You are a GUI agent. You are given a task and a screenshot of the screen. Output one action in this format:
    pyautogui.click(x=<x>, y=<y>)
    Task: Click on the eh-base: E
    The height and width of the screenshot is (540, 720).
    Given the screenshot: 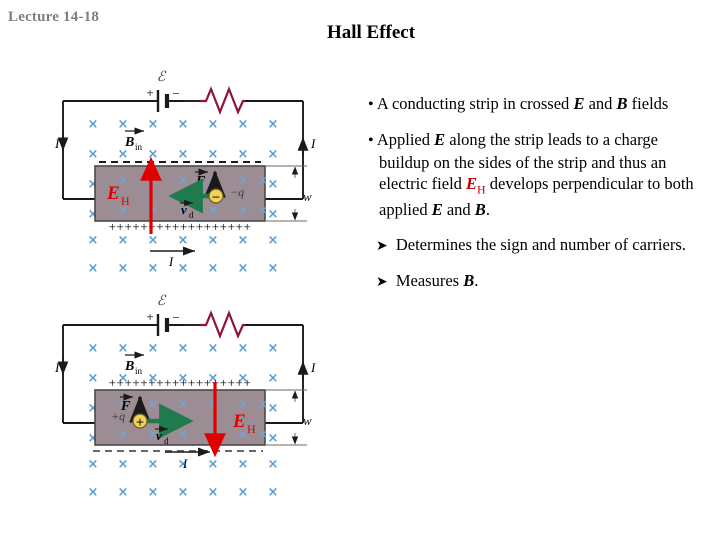 What is the action you would take?
    pyautogui.click(x=472, y=184)
    